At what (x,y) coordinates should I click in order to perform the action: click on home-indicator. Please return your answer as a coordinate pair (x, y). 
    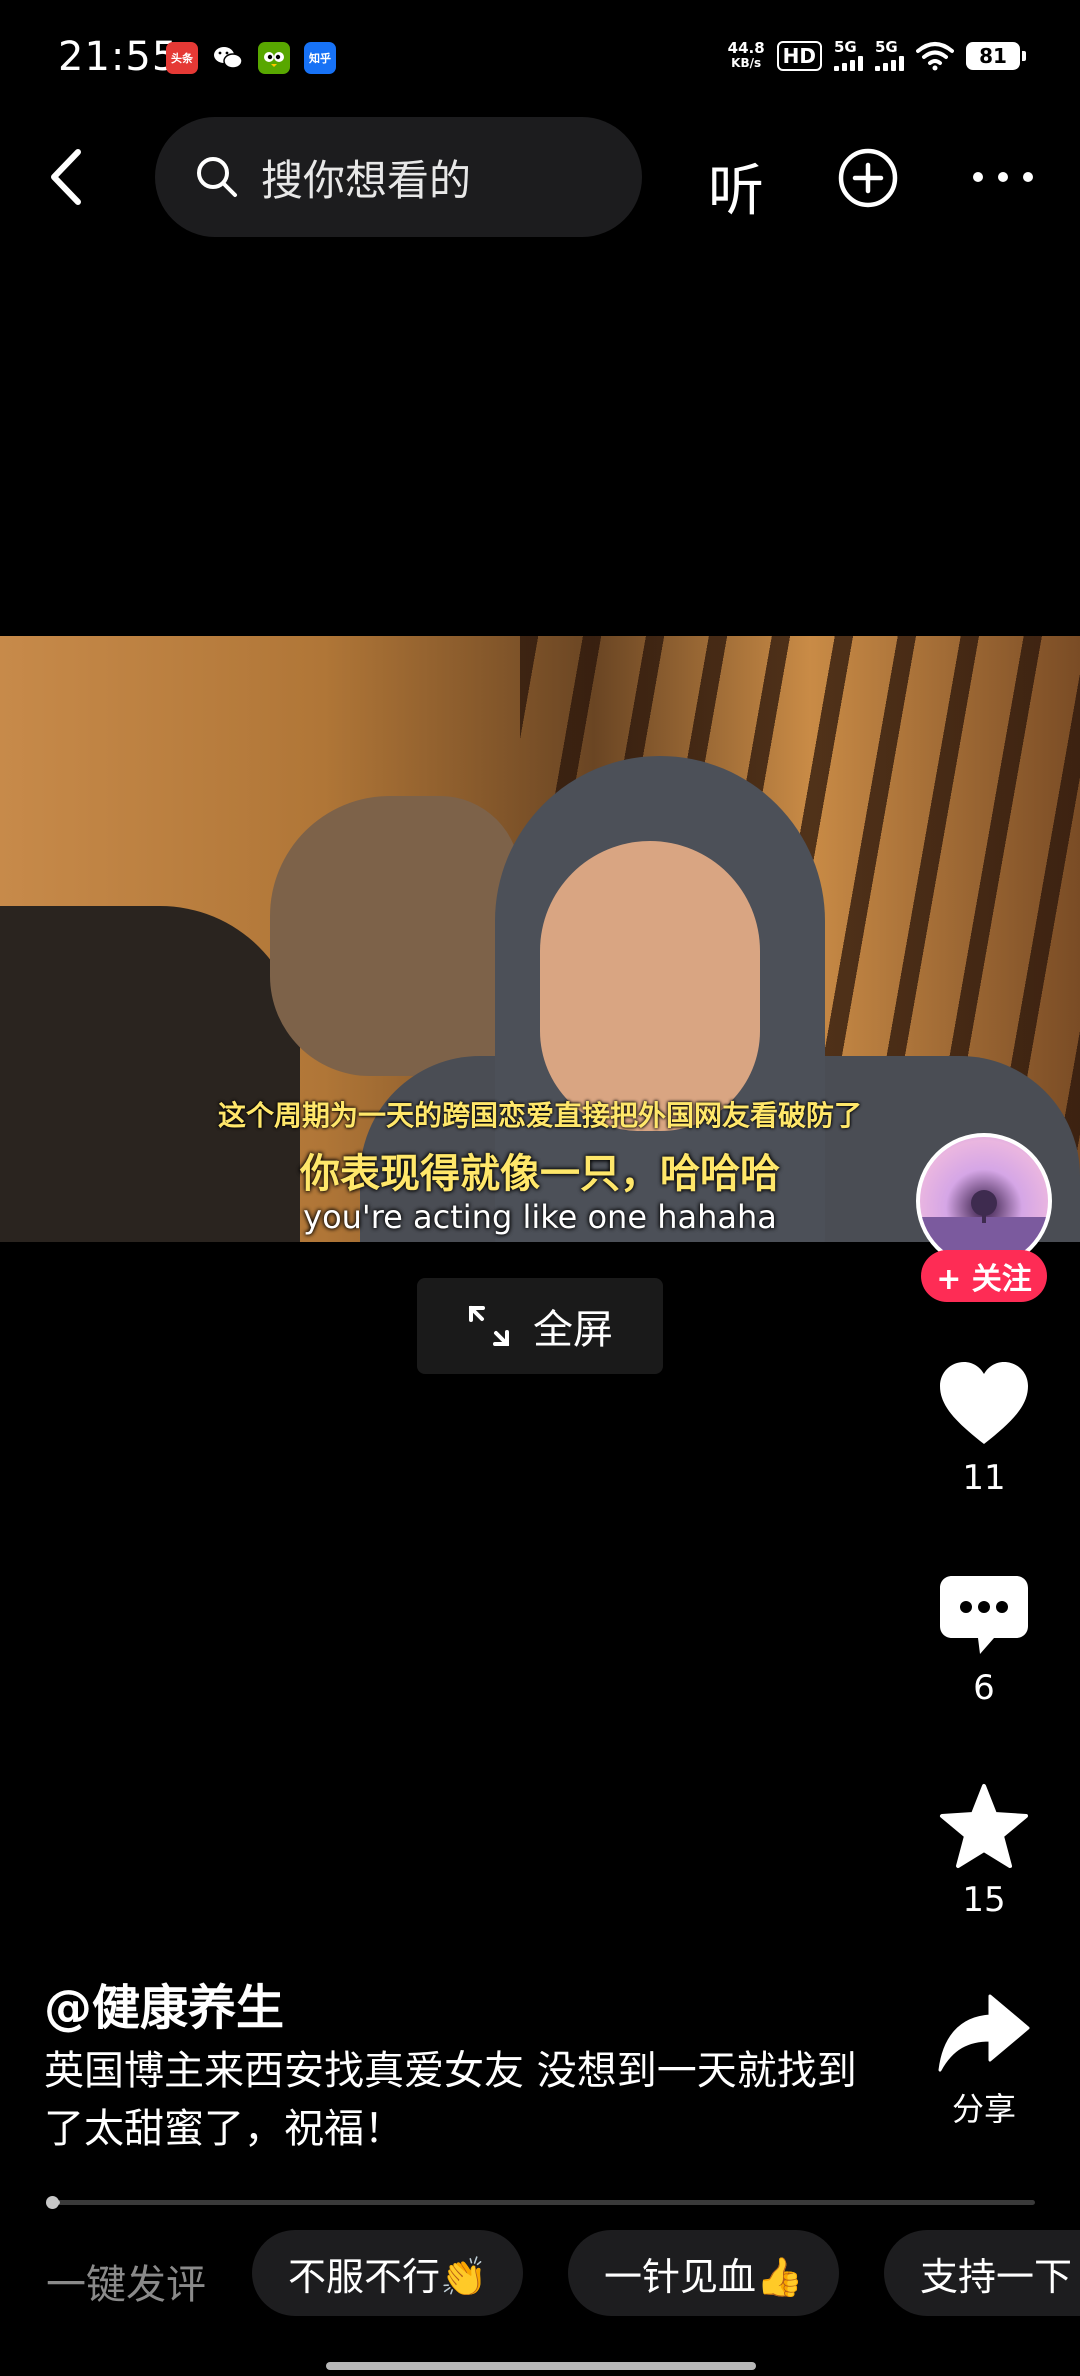
    Looking at the image, I should click on (541, 2366).